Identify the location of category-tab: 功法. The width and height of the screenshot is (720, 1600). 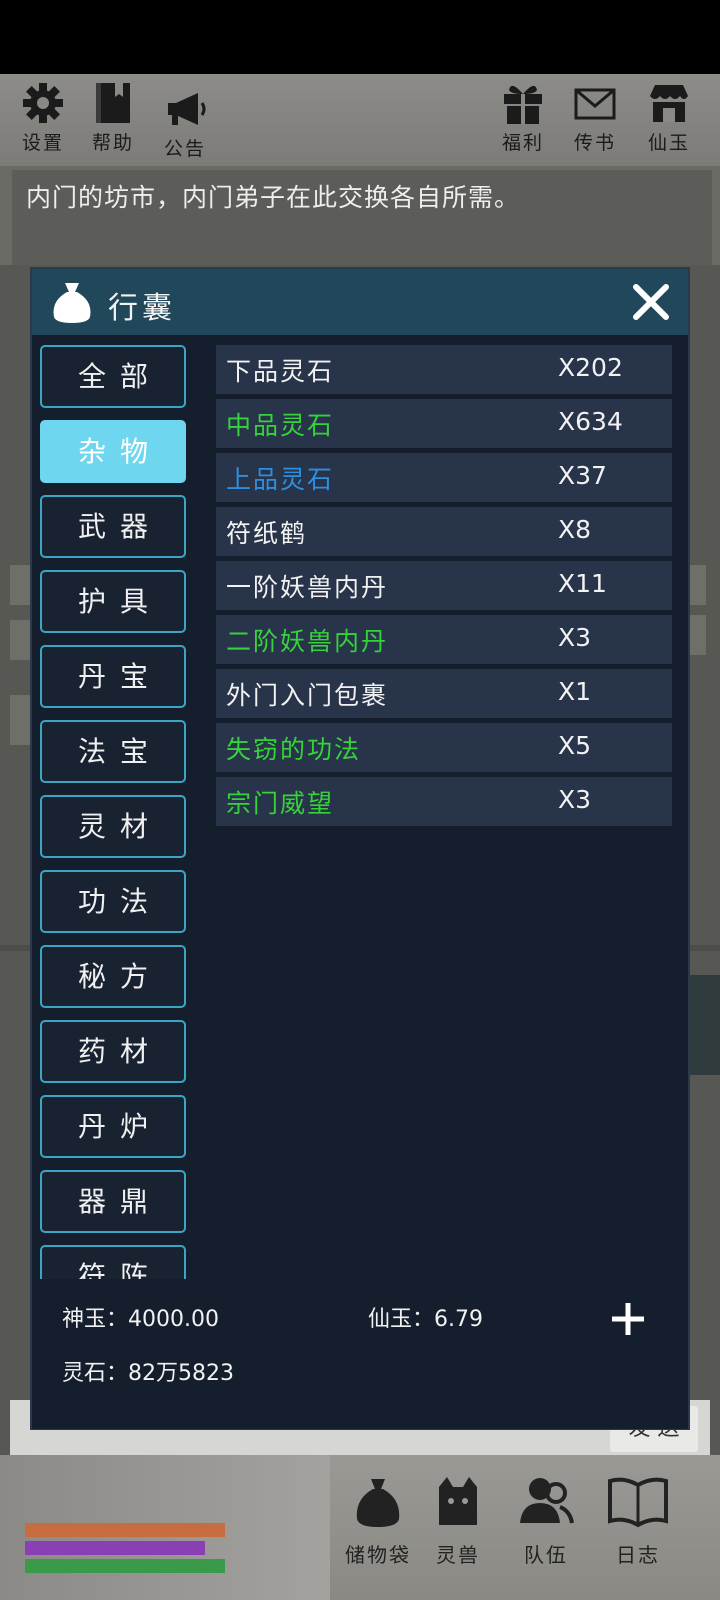
(113, 901).